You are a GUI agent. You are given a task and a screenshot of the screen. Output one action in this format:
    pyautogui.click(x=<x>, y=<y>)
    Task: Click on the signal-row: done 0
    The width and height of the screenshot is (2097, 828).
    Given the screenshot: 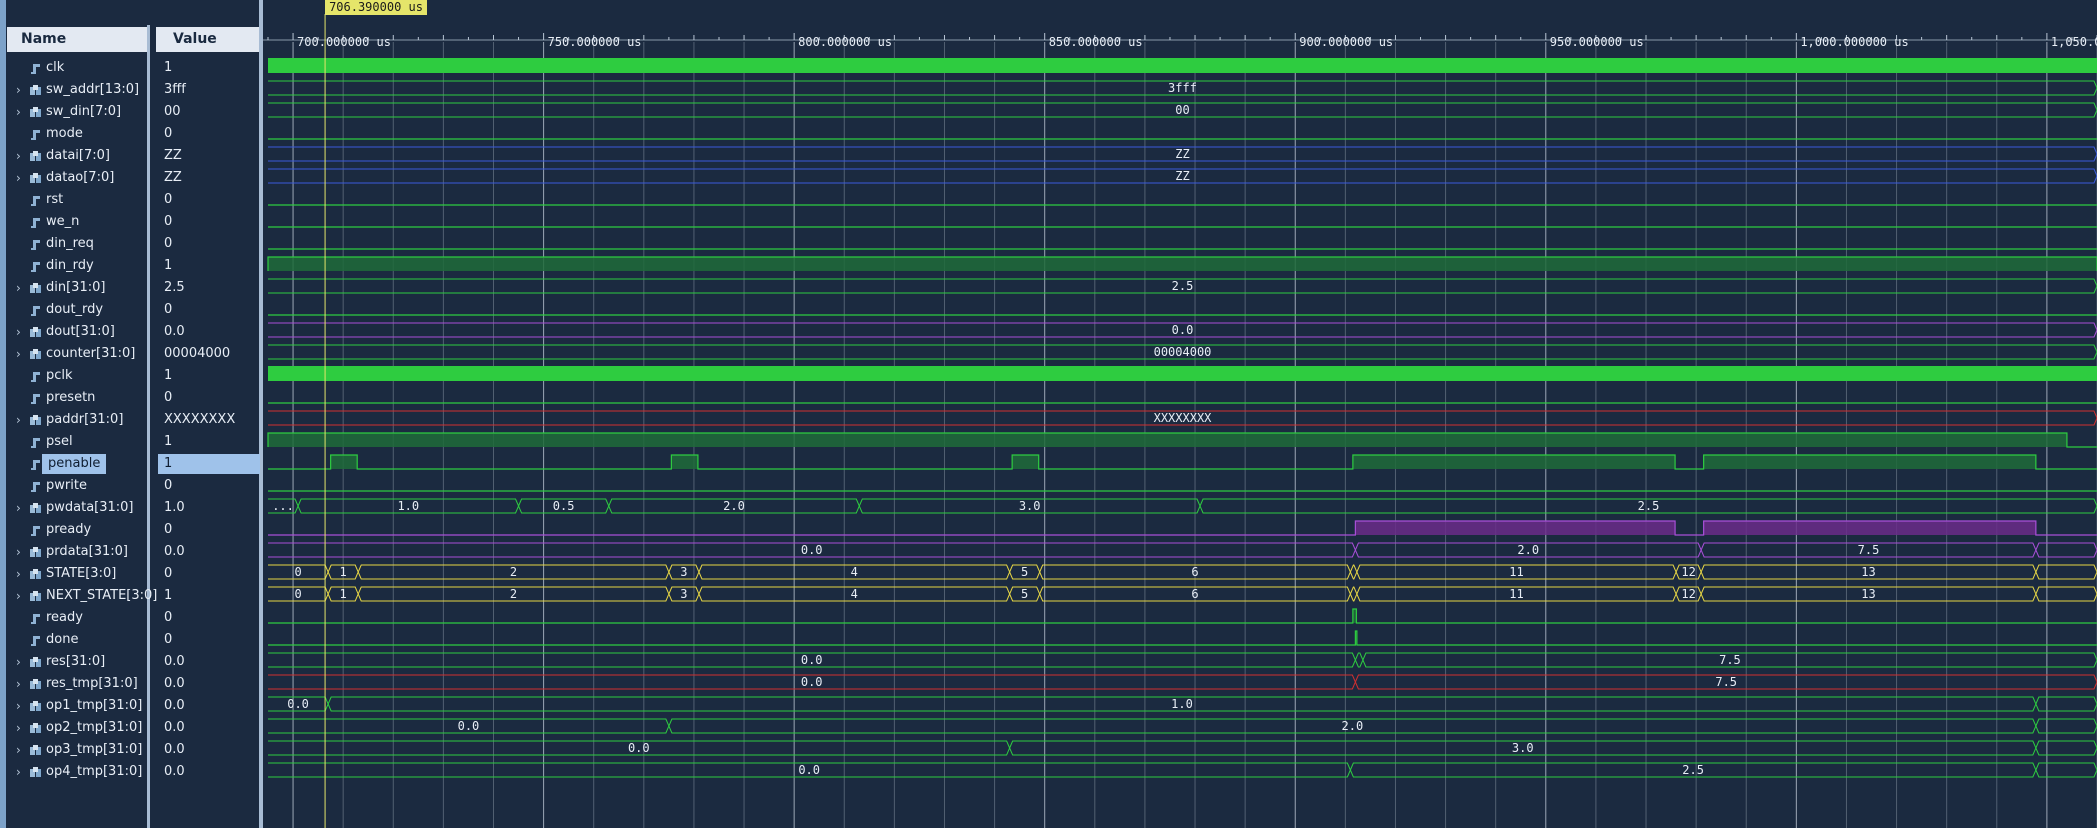 What is the action you would take?
    pyautogui.click(x=133, y=640)
    